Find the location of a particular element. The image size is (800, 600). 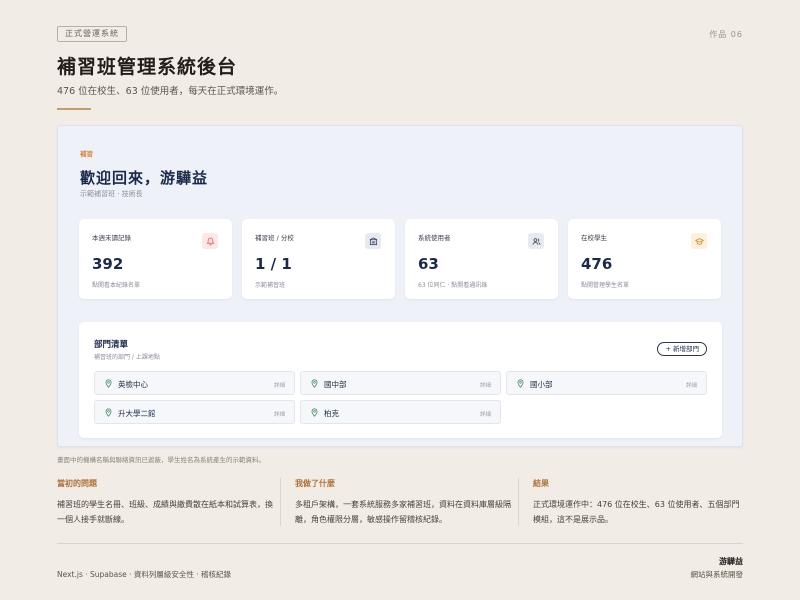

page-title: 補習班管理系統後台 is located at coordinates (147, 67).